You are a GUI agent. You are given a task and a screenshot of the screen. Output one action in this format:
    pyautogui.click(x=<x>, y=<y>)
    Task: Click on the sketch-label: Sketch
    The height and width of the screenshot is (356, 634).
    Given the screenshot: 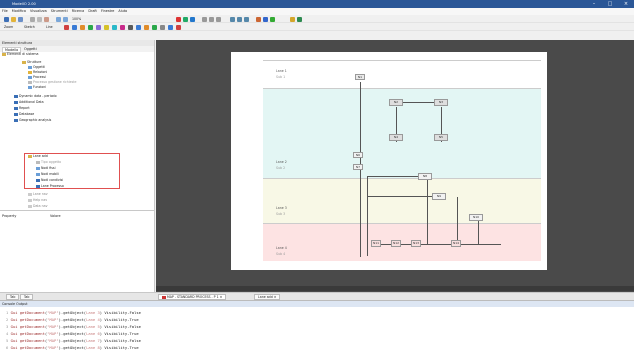 What is the action you would take?
    pyautogui.click(x=29, y=27)
    